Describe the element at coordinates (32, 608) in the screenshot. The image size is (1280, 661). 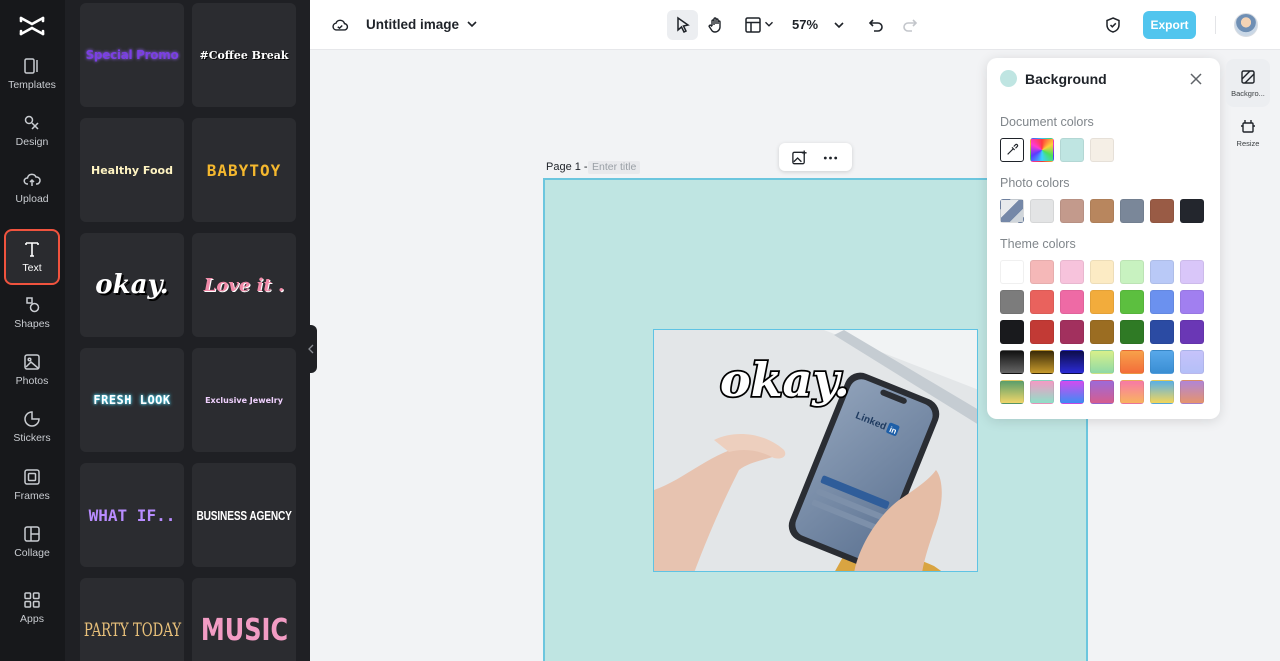
I see `rail-item-apps: Apps` at that location.